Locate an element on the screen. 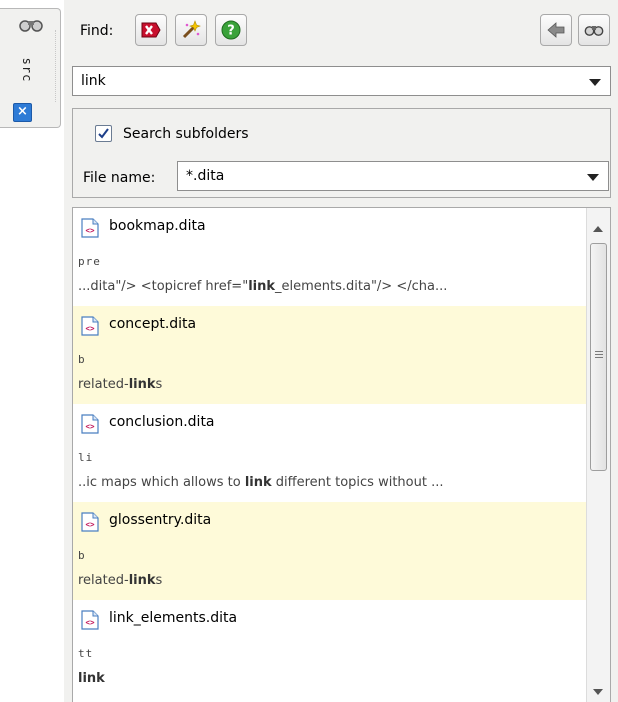 The image size is (618, 702). context-before: ..ic maps which allows to is located at coordinates (161, 482).